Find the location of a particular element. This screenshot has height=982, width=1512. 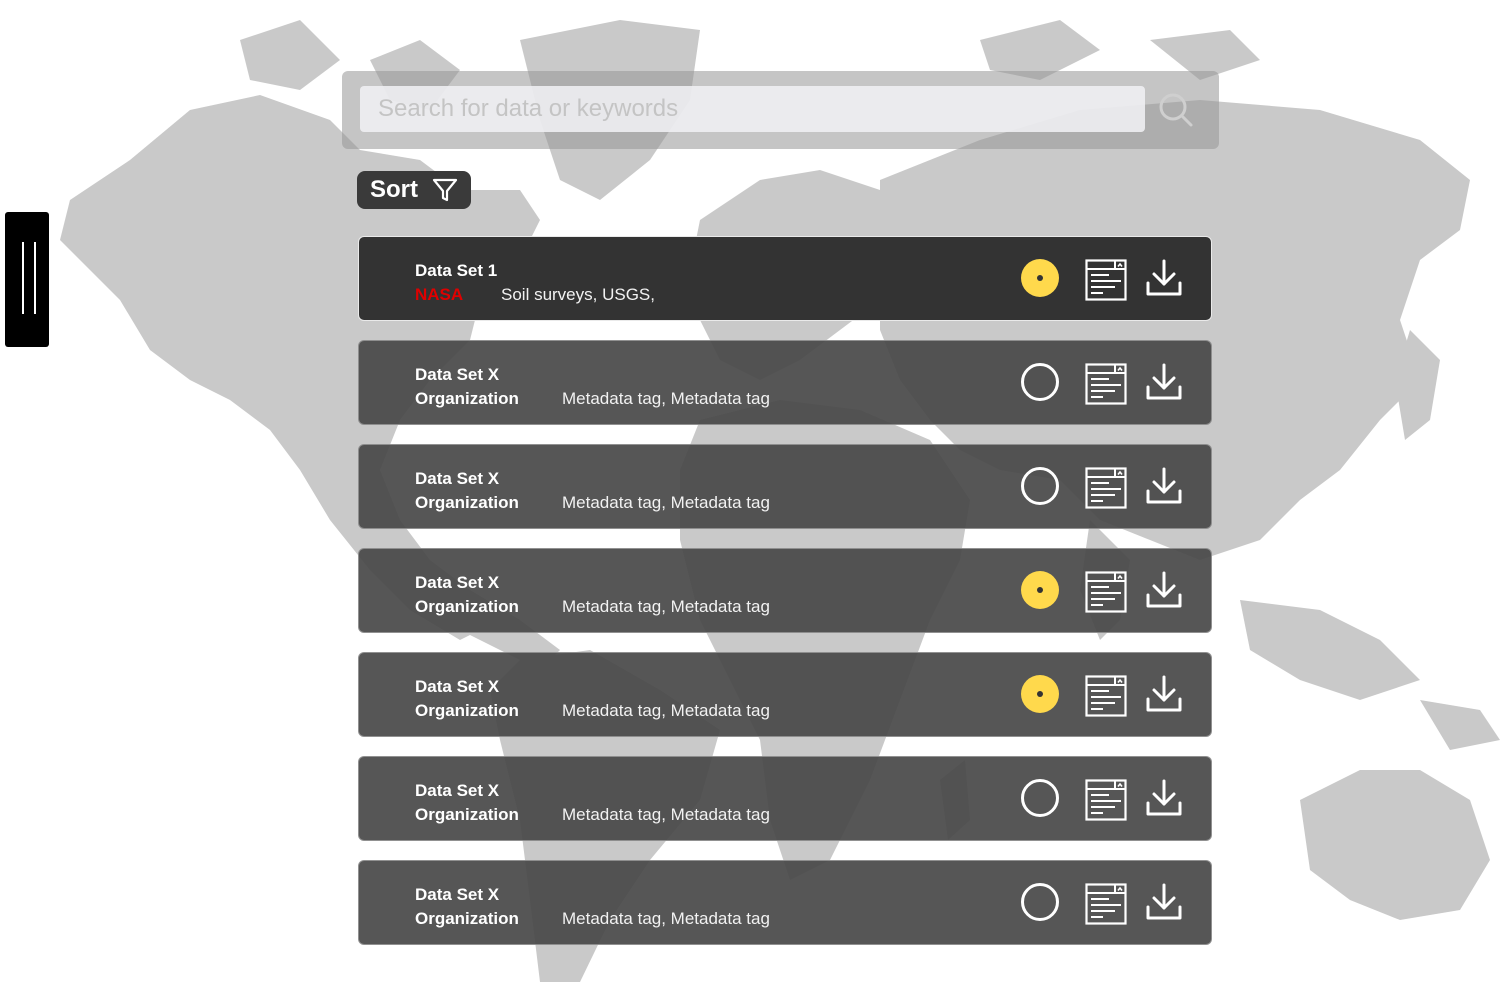

sort-label: Sort is located at coordinates (394, 189).